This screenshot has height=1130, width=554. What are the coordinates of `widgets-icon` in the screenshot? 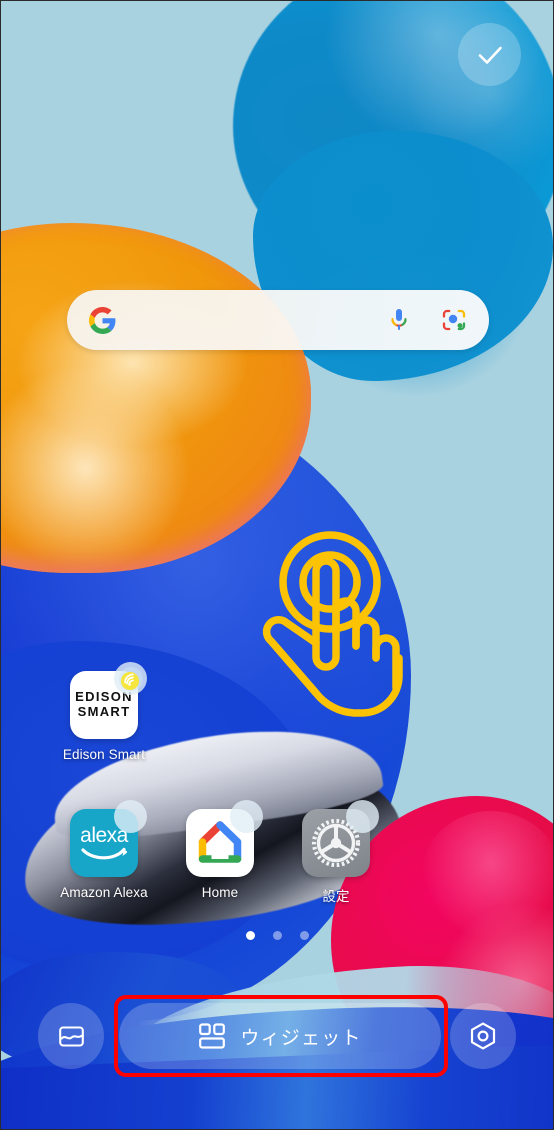 It's located at (212, 1036).